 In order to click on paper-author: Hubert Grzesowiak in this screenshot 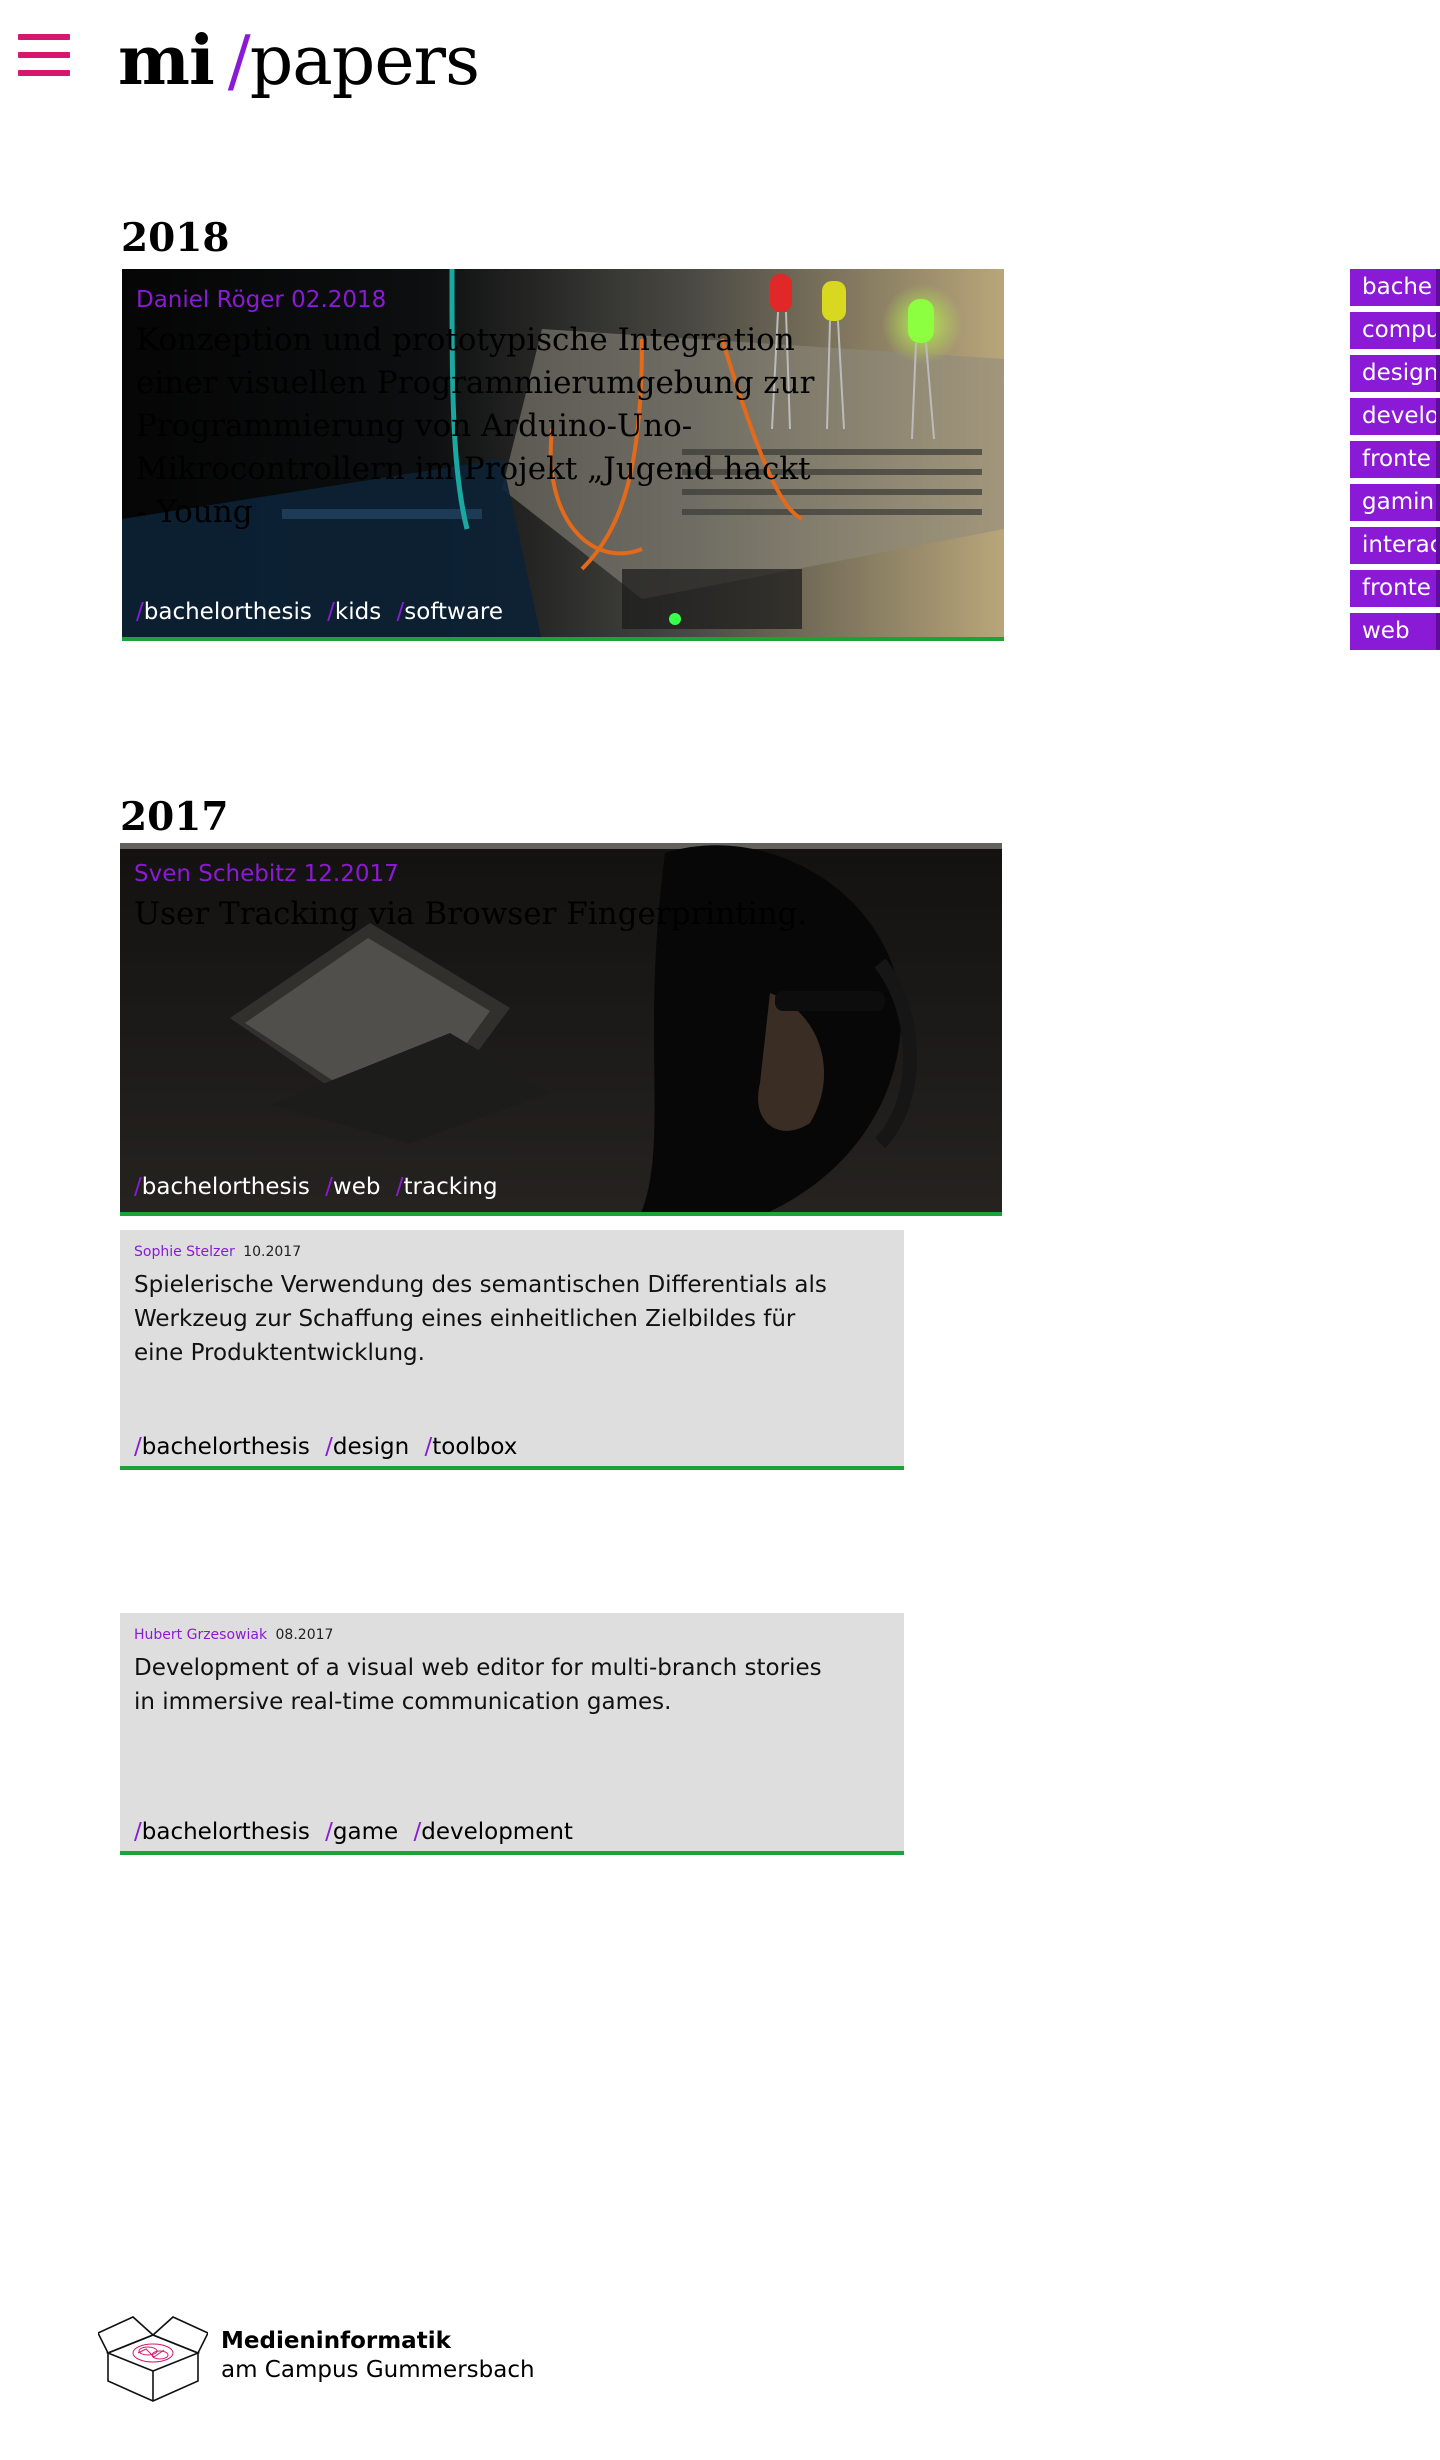, I will do `click(200, 1635)`.